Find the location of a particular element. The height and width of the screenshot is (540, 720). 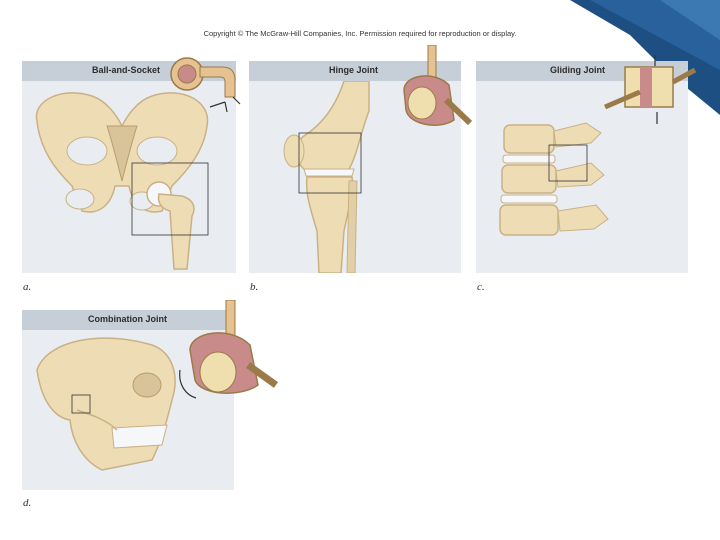

panel-title: Hinge Joint is located at coordinates (353, 70).